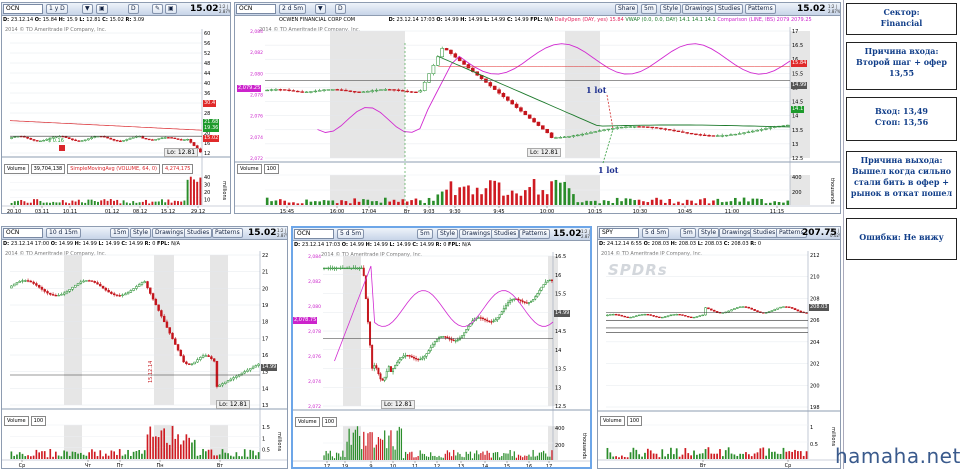  What do you see at coordinates (62, 148) in the screenshot?
I see `dividend-icon` at bounding box center [62, 148].